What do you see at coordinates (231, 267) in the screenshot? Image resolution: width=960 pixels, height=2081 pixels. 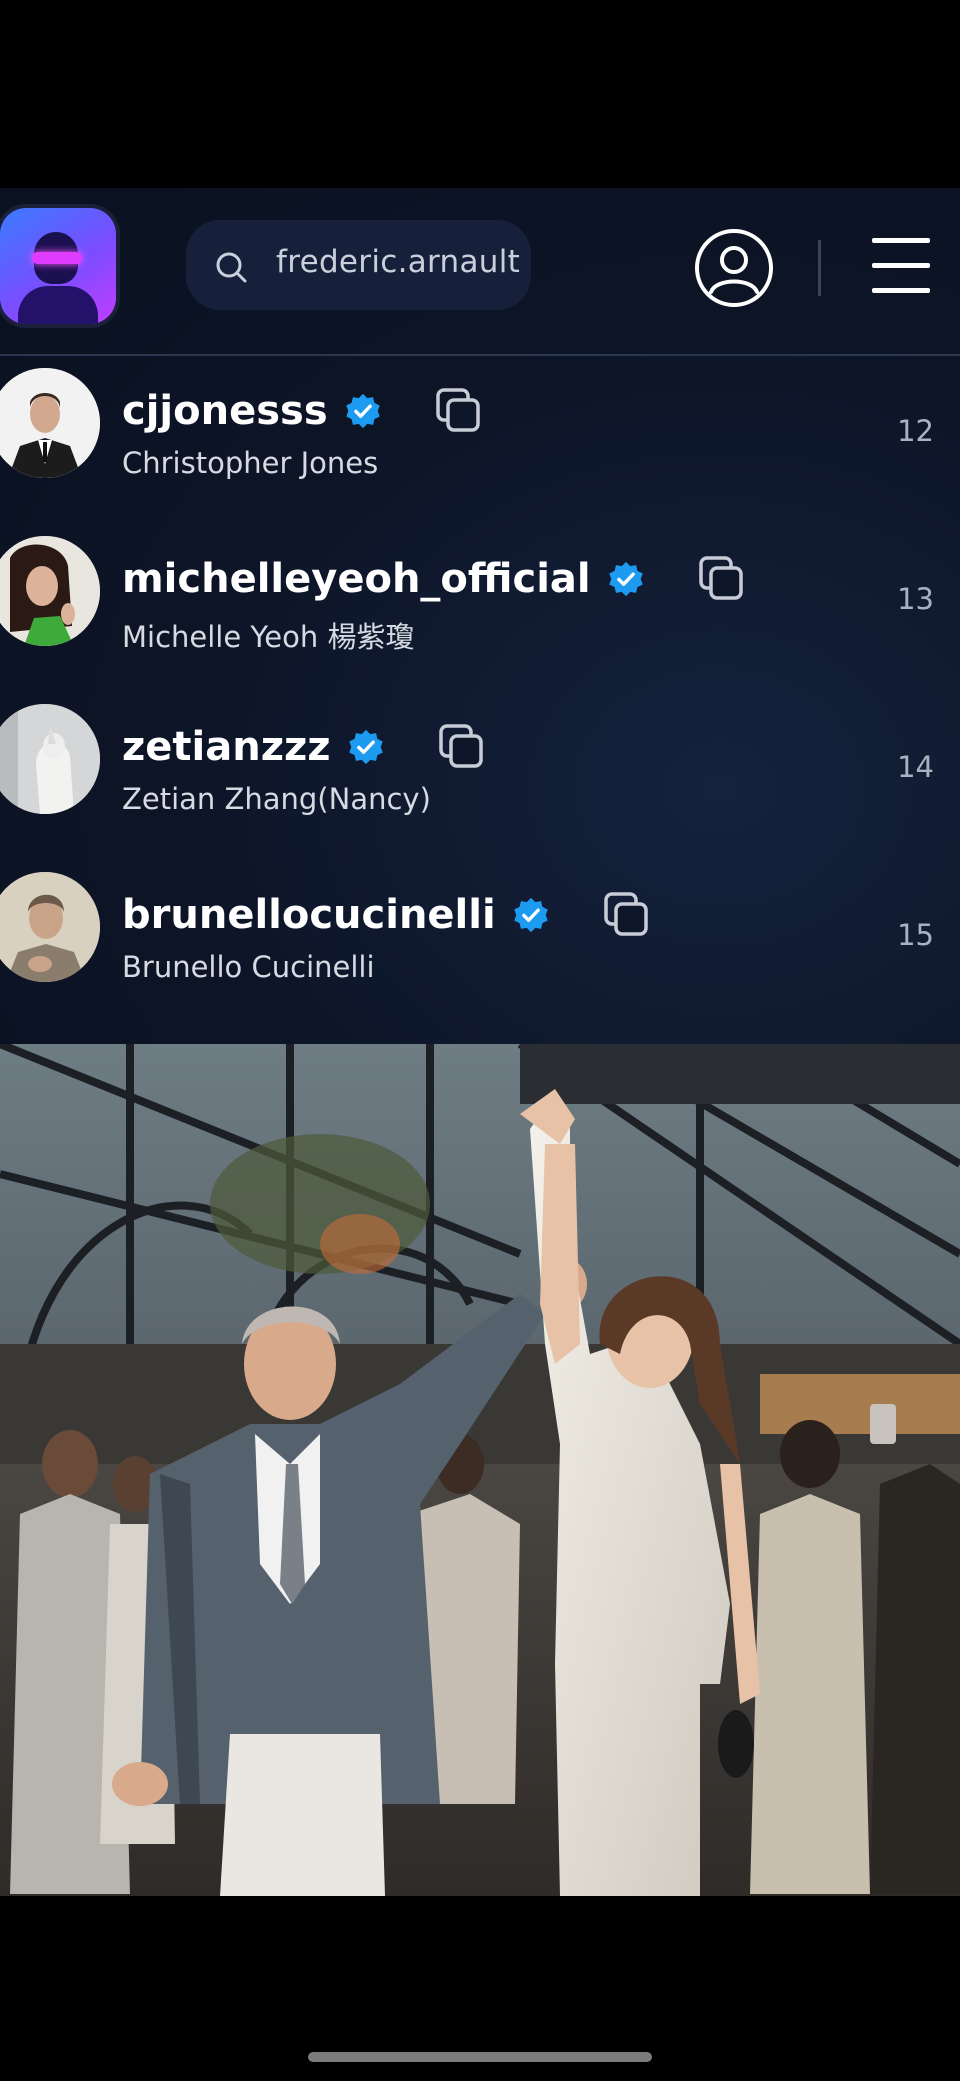 I see `search-icon` at bounding box center [231, 267].